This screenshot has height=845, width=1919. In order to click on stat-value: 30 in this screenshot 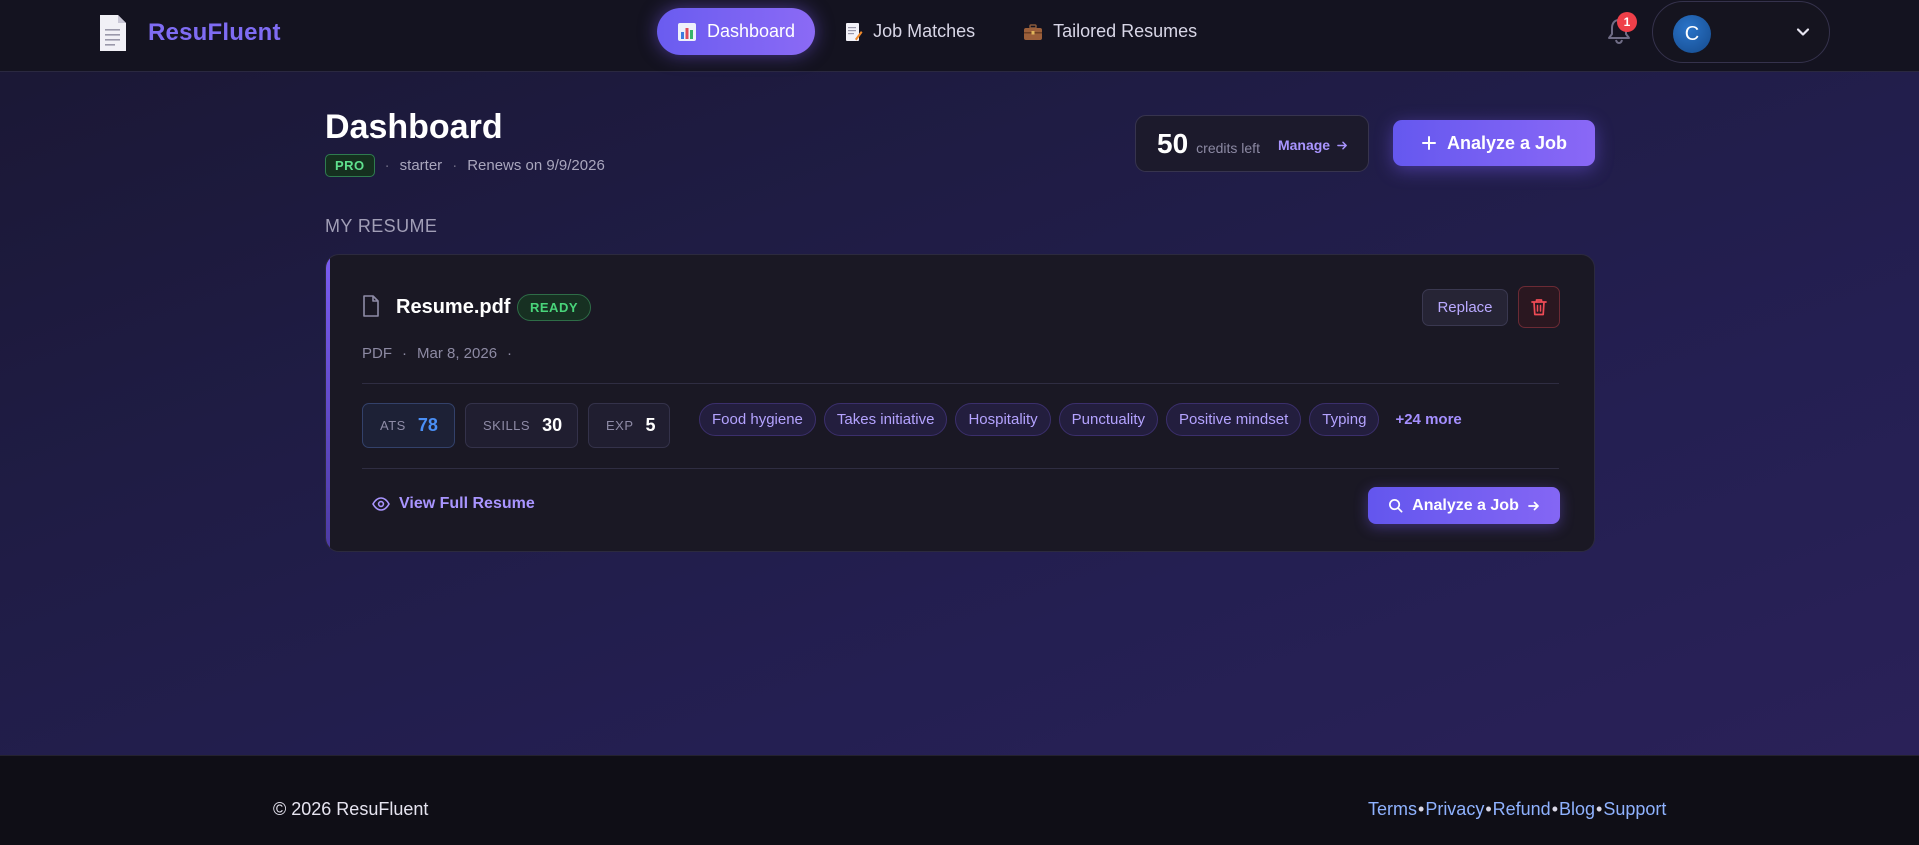, I will do `click(552, 425)`.